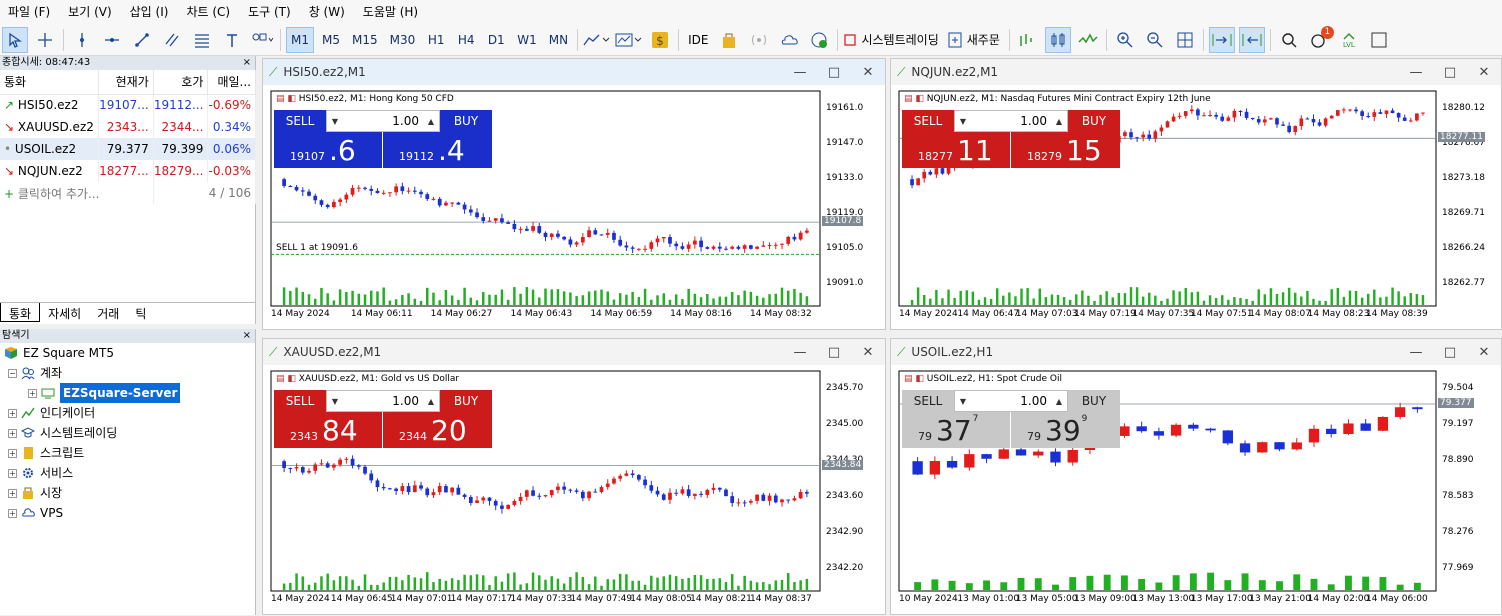  What do you see at coordinates (15, 39) in the screenshot?
I see `cursor-icon` at bounding box center [15, 39].